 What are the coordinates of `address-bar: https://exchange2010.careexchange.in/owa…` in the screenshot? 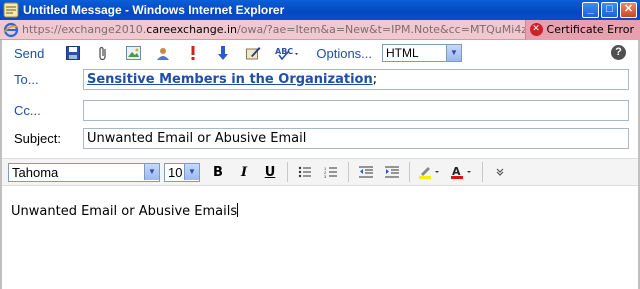 It's located at (320, 29).